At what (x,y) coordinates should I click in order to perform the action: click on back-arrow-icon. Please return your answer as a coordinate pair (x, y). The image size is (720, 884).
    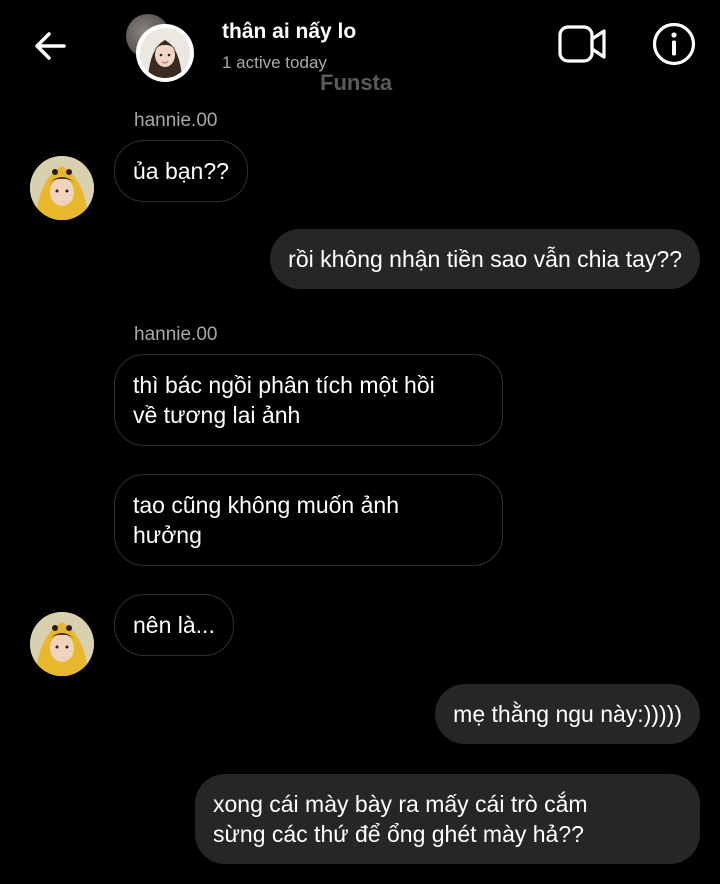
    Looking at the image, I should click on (50, 46).